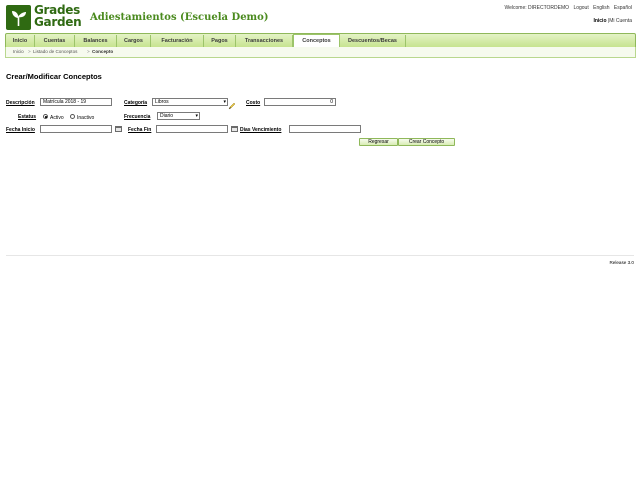  Describe the element at coordinates (537, 8) in the screenshot. I see `welcome-text: Welcome: DIRECTORDEMO` at that location.